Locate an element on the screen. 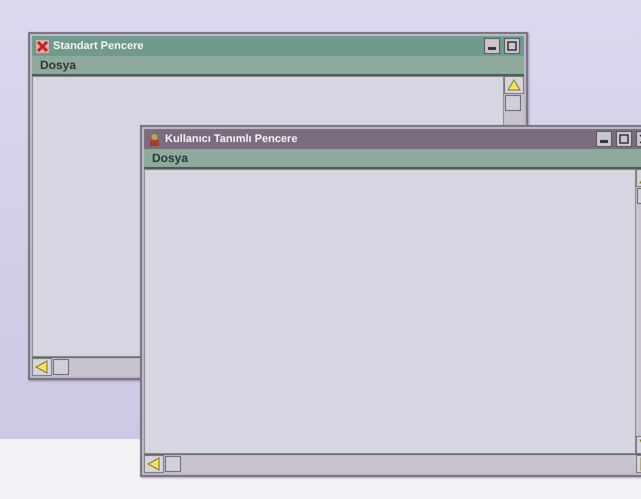  window-title: Standart Pencere is located at coordinates (98, 46).